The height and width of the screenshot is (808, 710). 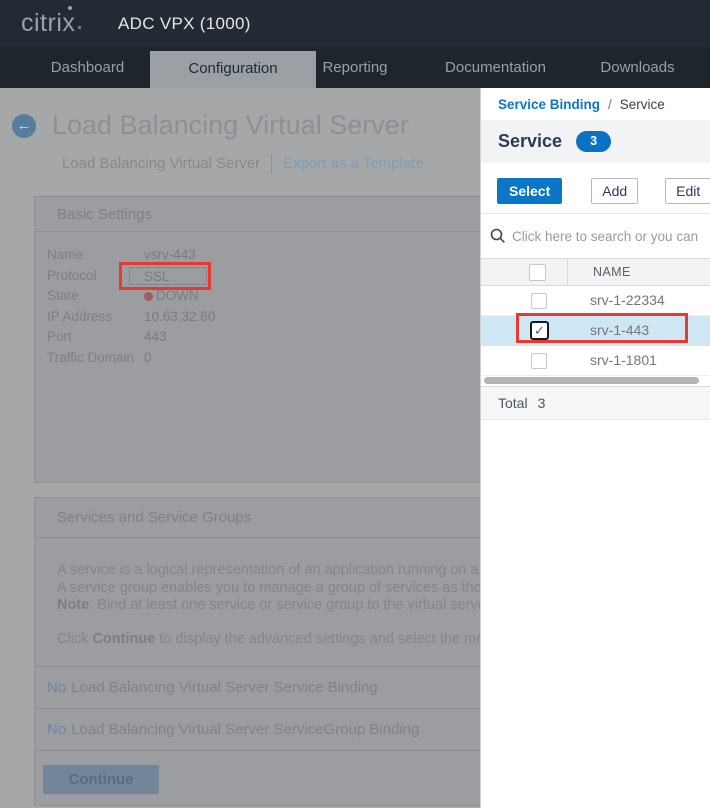 I want to click on horizontal-scrollbar, so click(x=591, y=380).